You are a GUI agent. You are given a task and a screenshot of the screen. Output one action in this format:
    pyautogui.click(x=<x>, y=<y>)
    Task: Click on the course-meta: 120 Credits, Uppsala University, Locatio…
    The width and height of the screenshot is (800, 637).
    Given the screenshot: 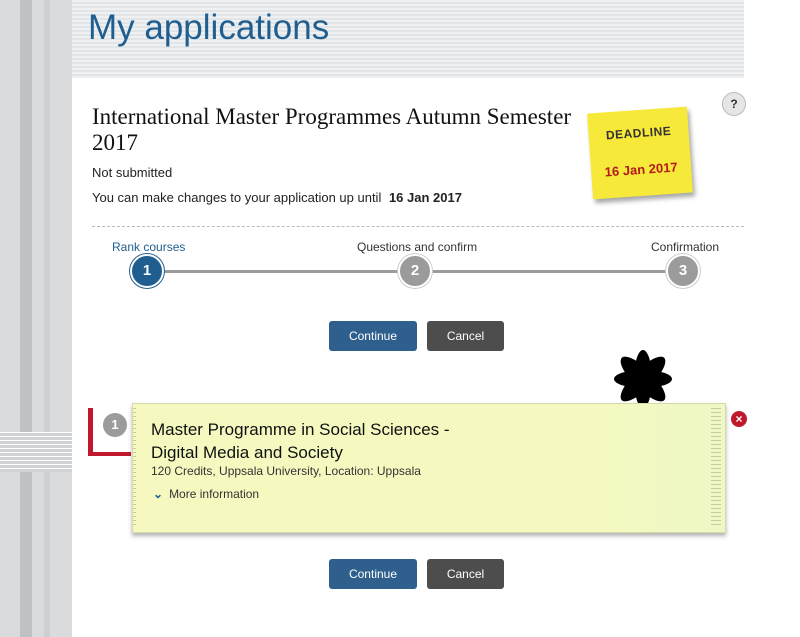 What is the action you would take?
    pyautogui.click(x=286, y=471)
    